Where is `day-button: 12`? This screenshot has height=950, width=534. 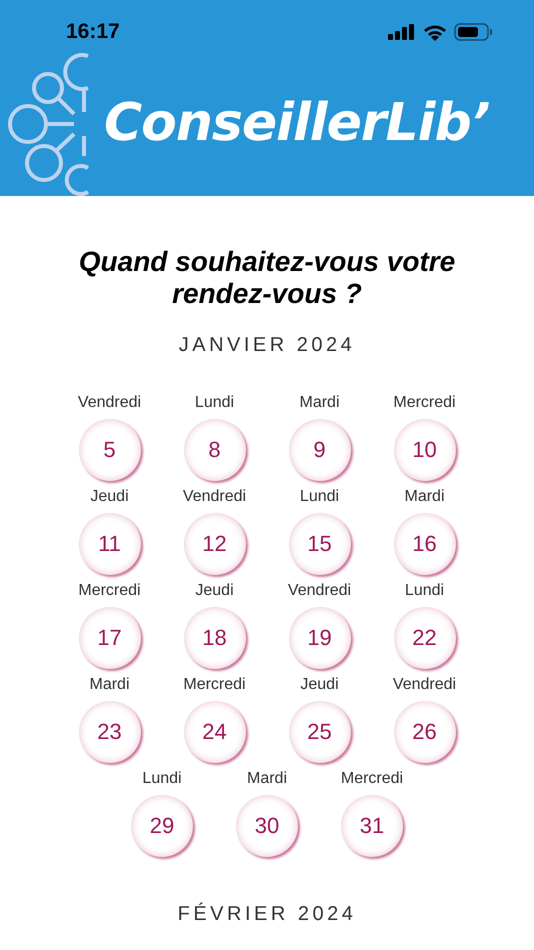
day-button: 12 is located at coordinates (215, 544).